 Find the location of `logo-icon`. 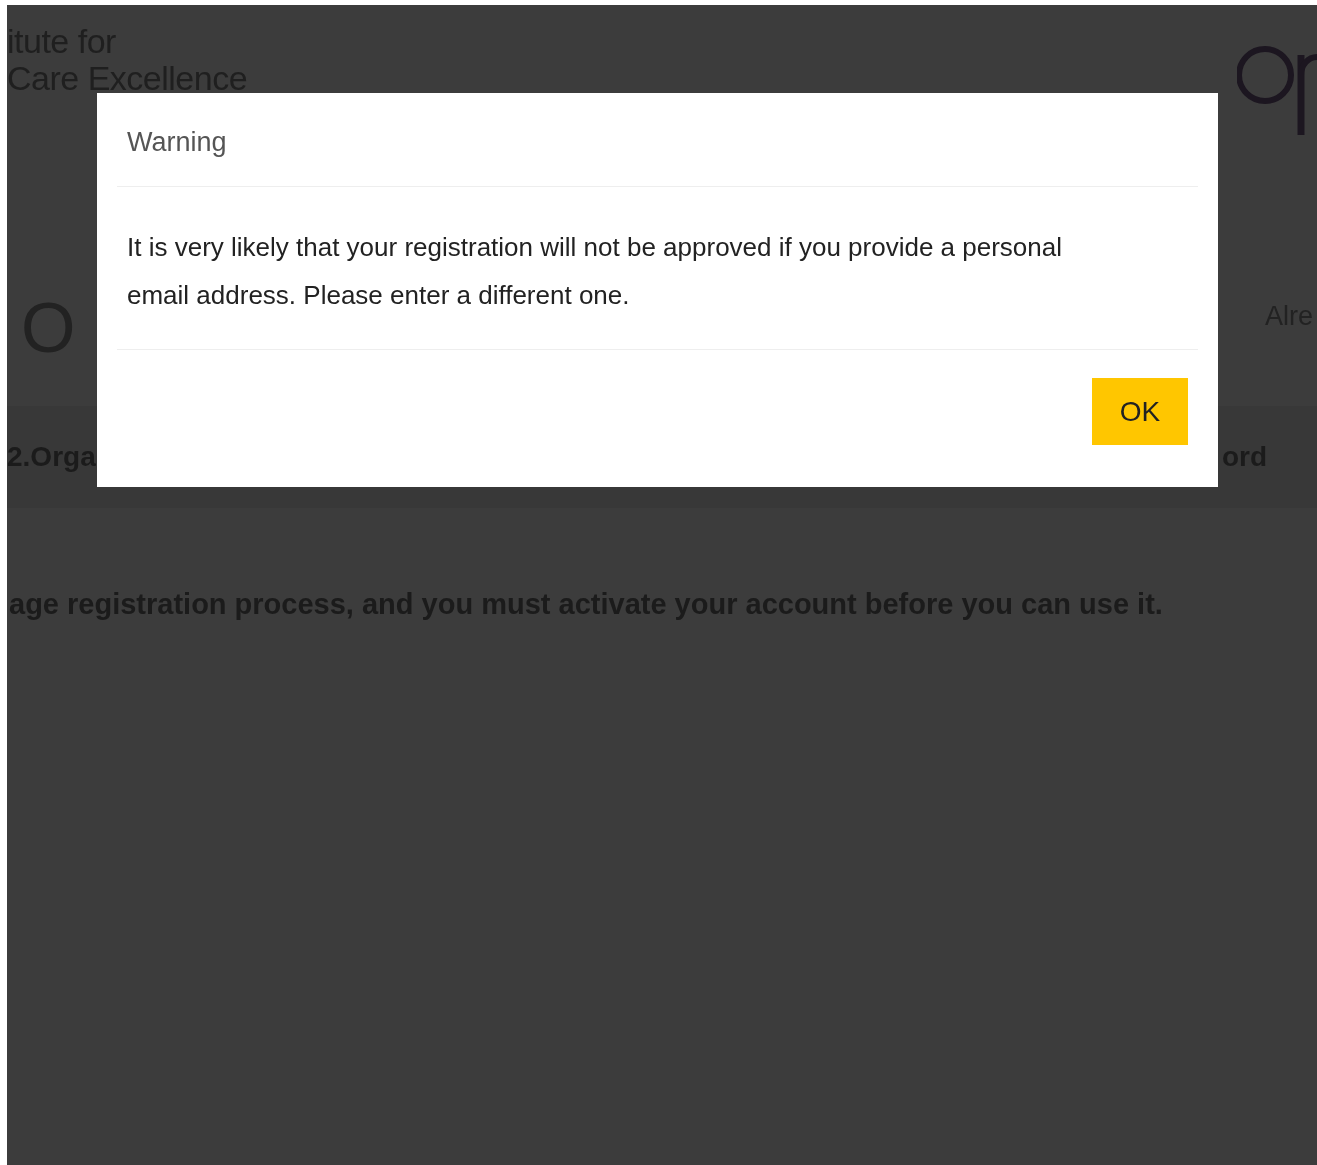

logo-icon is located at coordinates (1277, 89).